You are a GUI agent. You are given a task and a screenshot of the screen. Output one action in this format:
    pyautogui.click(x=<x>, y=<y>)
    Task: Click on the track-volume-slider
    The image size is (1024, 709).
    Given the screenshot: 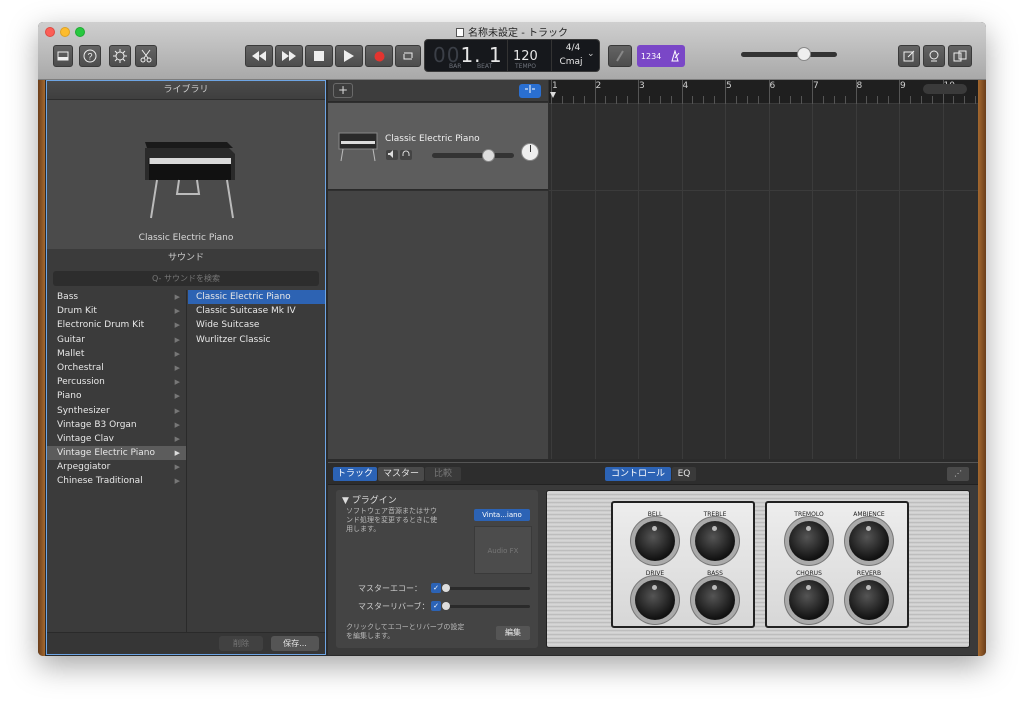 What is the action you would take?
    pyautogui.click(x=473, y=155)
    